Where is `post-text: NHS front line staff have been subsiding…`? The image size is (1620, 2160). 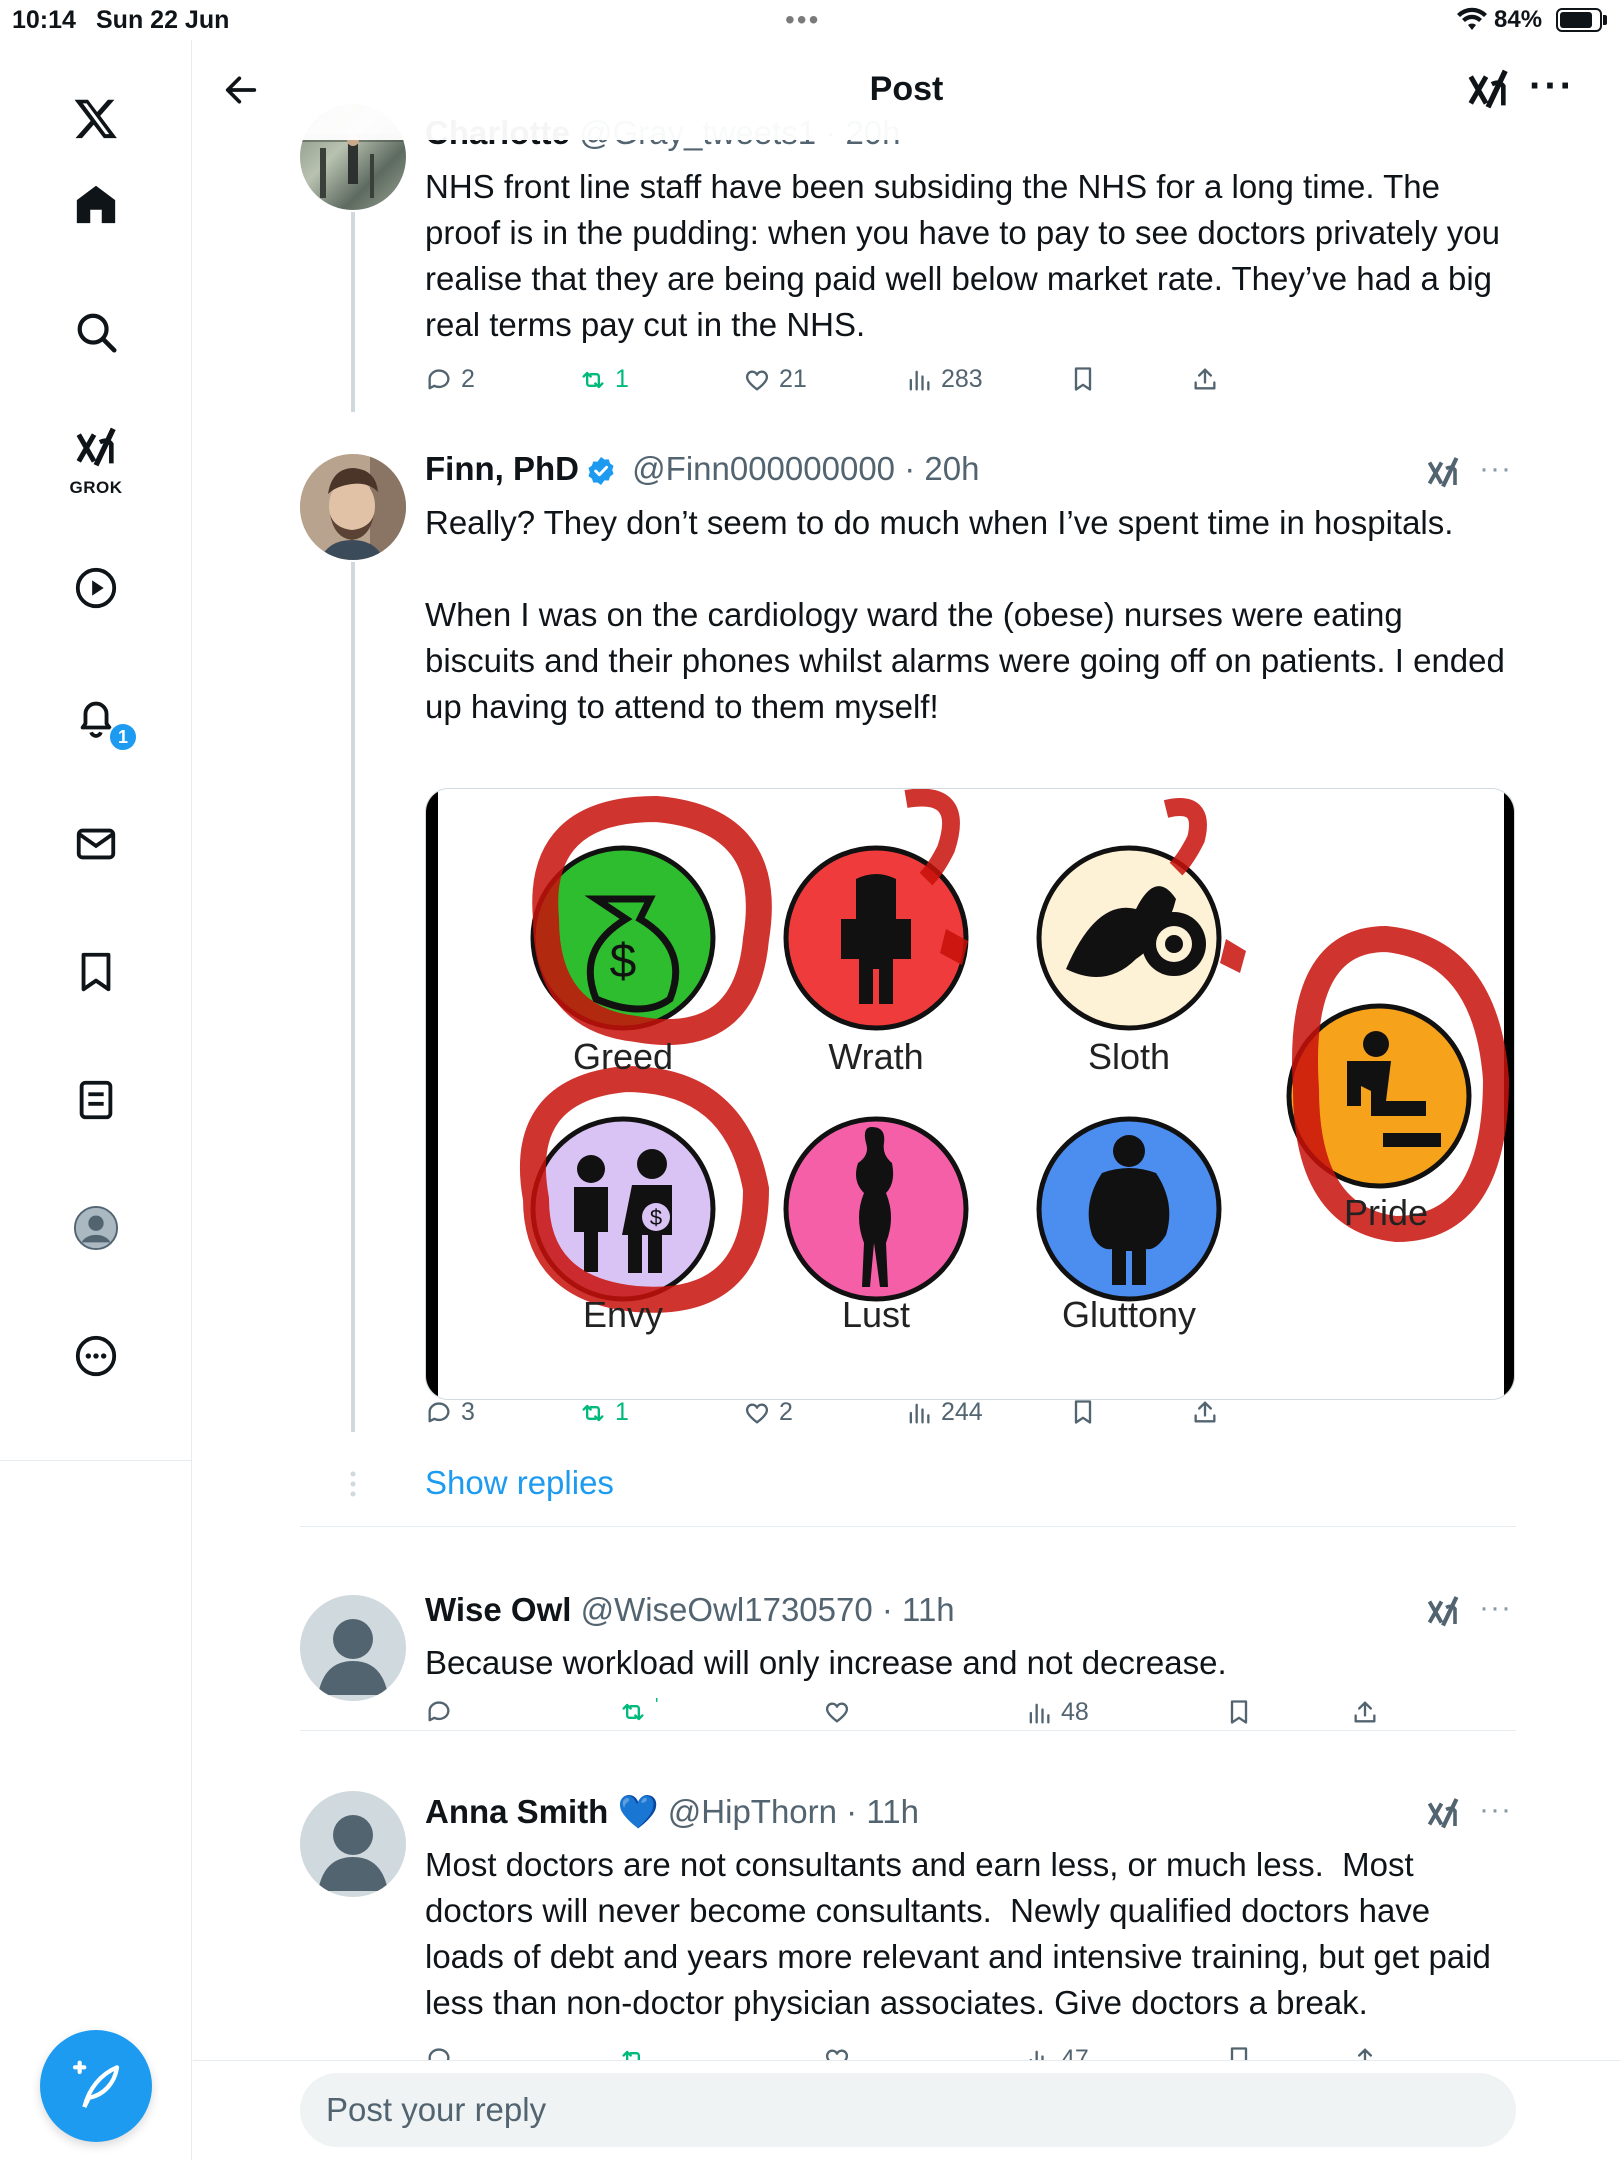
post-text: NHS front line staff have been subsiding… is located at coordinates (967, 255).